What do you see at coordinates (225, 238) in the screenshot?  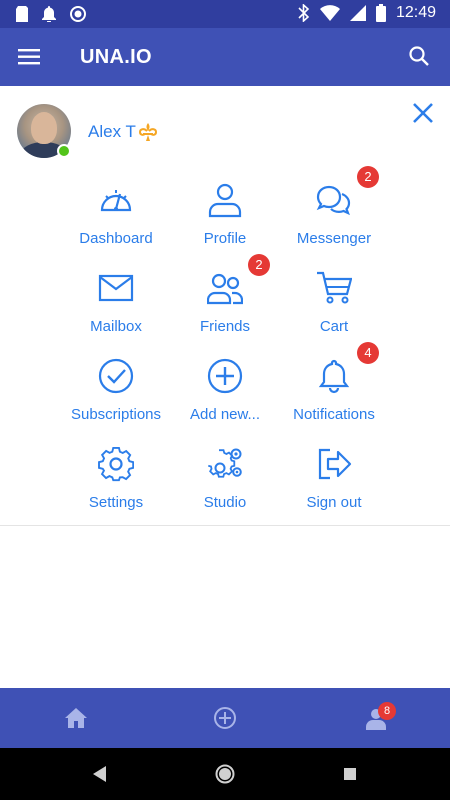 I see `menu-item-label: Profile` at bounding box center [225, 238].